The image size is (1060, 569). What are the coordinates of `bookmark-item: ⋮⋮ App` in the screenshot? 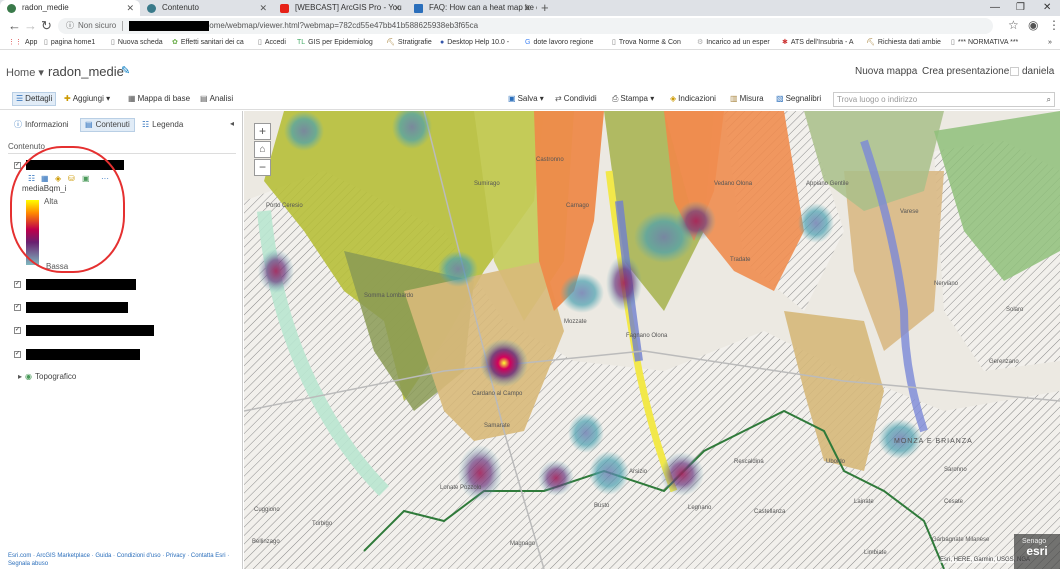 It's located at (22, 43).